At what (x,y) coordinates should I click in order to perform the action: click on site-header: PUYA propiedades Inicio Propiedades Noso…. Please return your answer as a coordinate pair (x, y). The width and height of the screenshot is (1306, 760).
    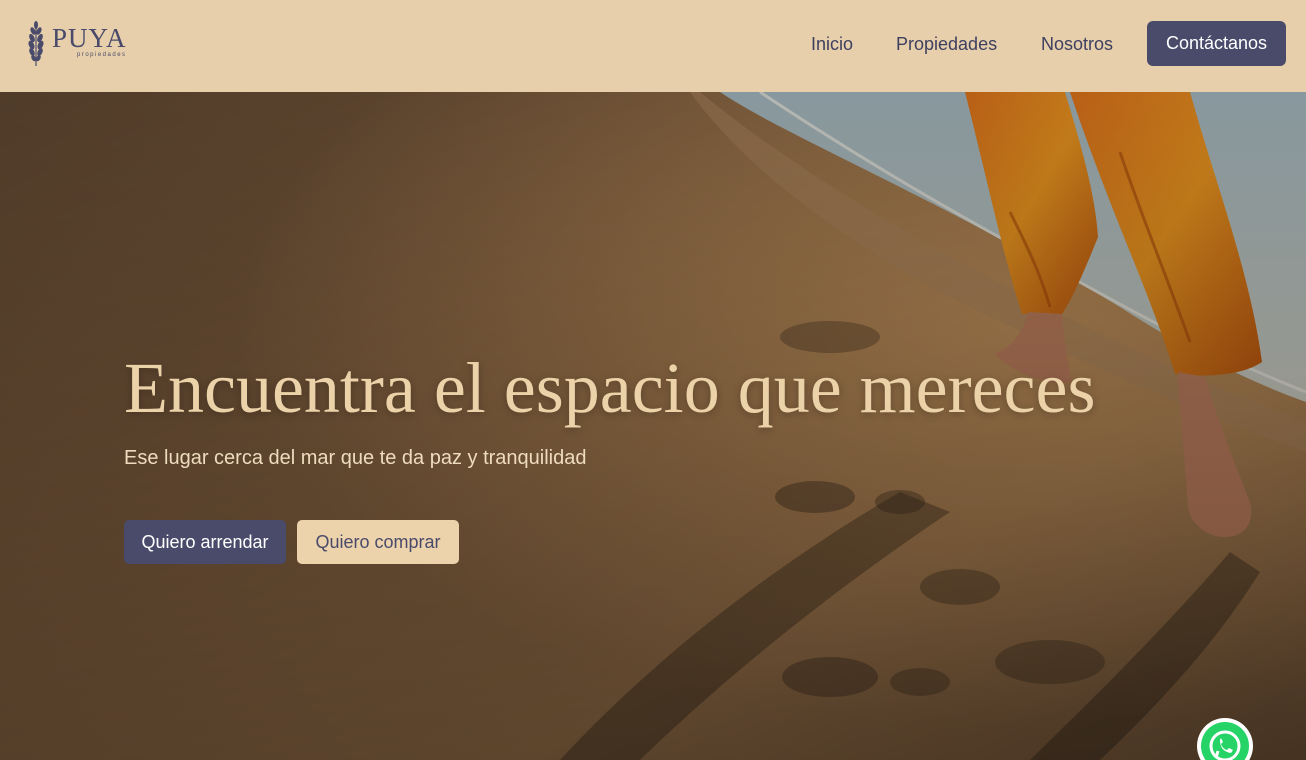
    Looking at the image, I should click on (653, 46).